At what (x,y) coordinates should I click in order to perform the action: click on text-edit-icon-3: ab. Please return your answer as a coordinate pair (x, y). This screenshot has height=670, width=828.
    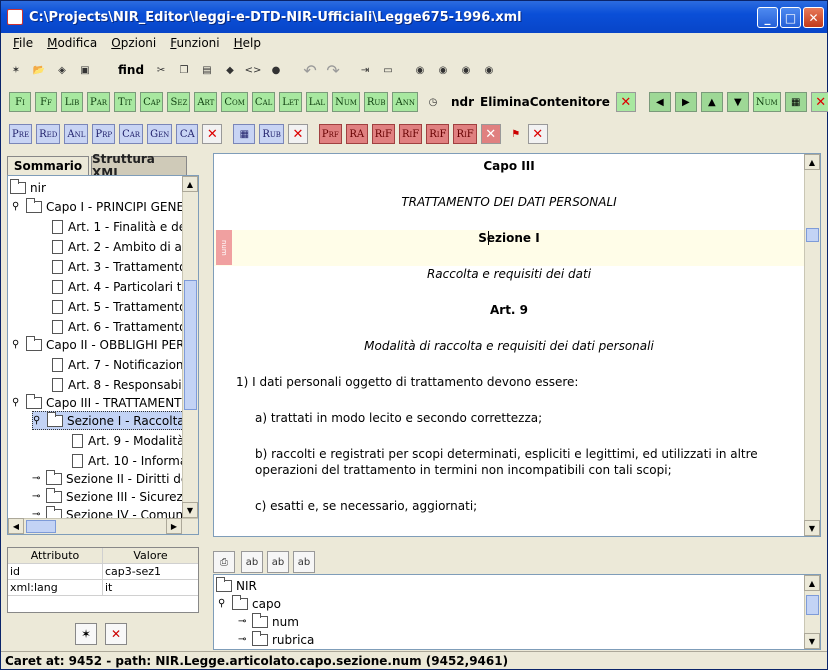
    Looking at the image, I should click on (304, 562).